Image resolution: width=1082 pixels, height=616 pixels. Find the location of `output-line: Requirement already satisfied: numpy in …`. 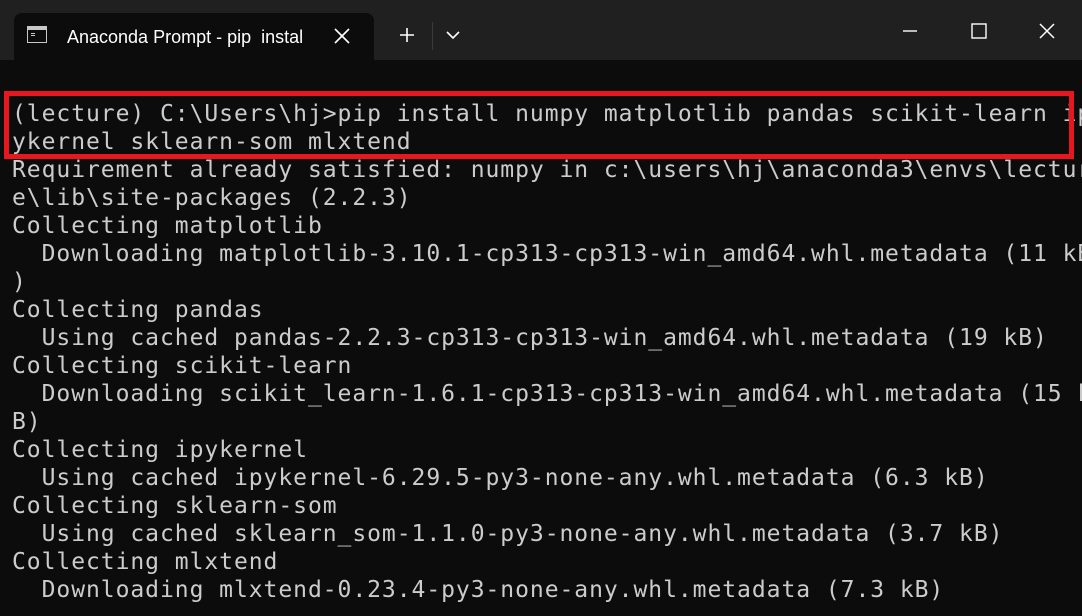

output-line: Requirement already satisfied: numpy in … is located at coordinates (547, 170).